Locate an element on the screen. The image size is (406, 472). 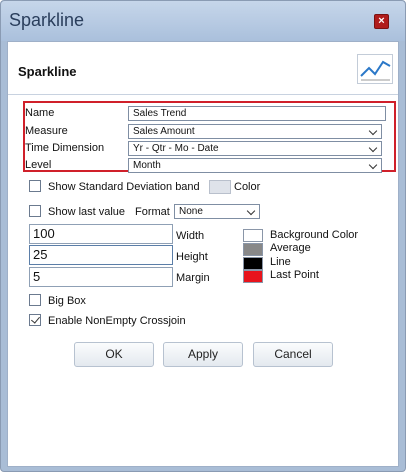
big-box-checkbox is located at coordinates (35, 300).